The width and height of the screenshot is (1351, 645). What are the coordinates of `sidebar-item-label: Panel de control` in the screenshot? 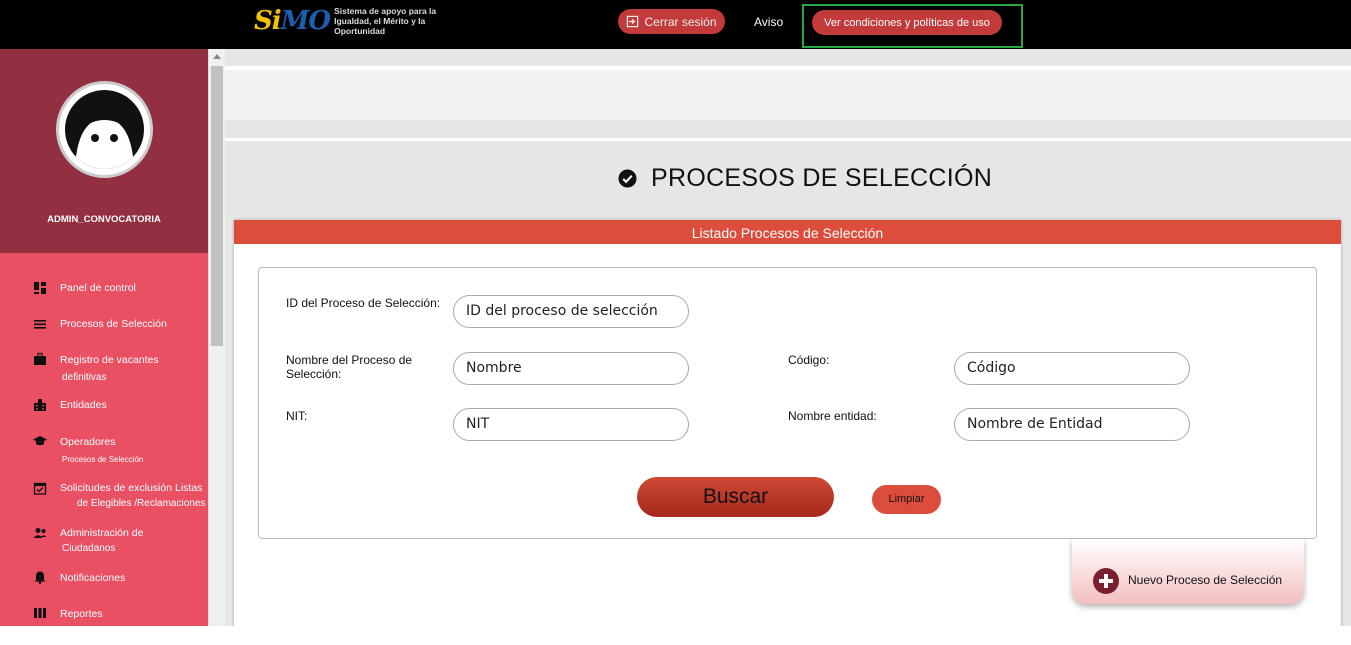 It's located at (98, 288).